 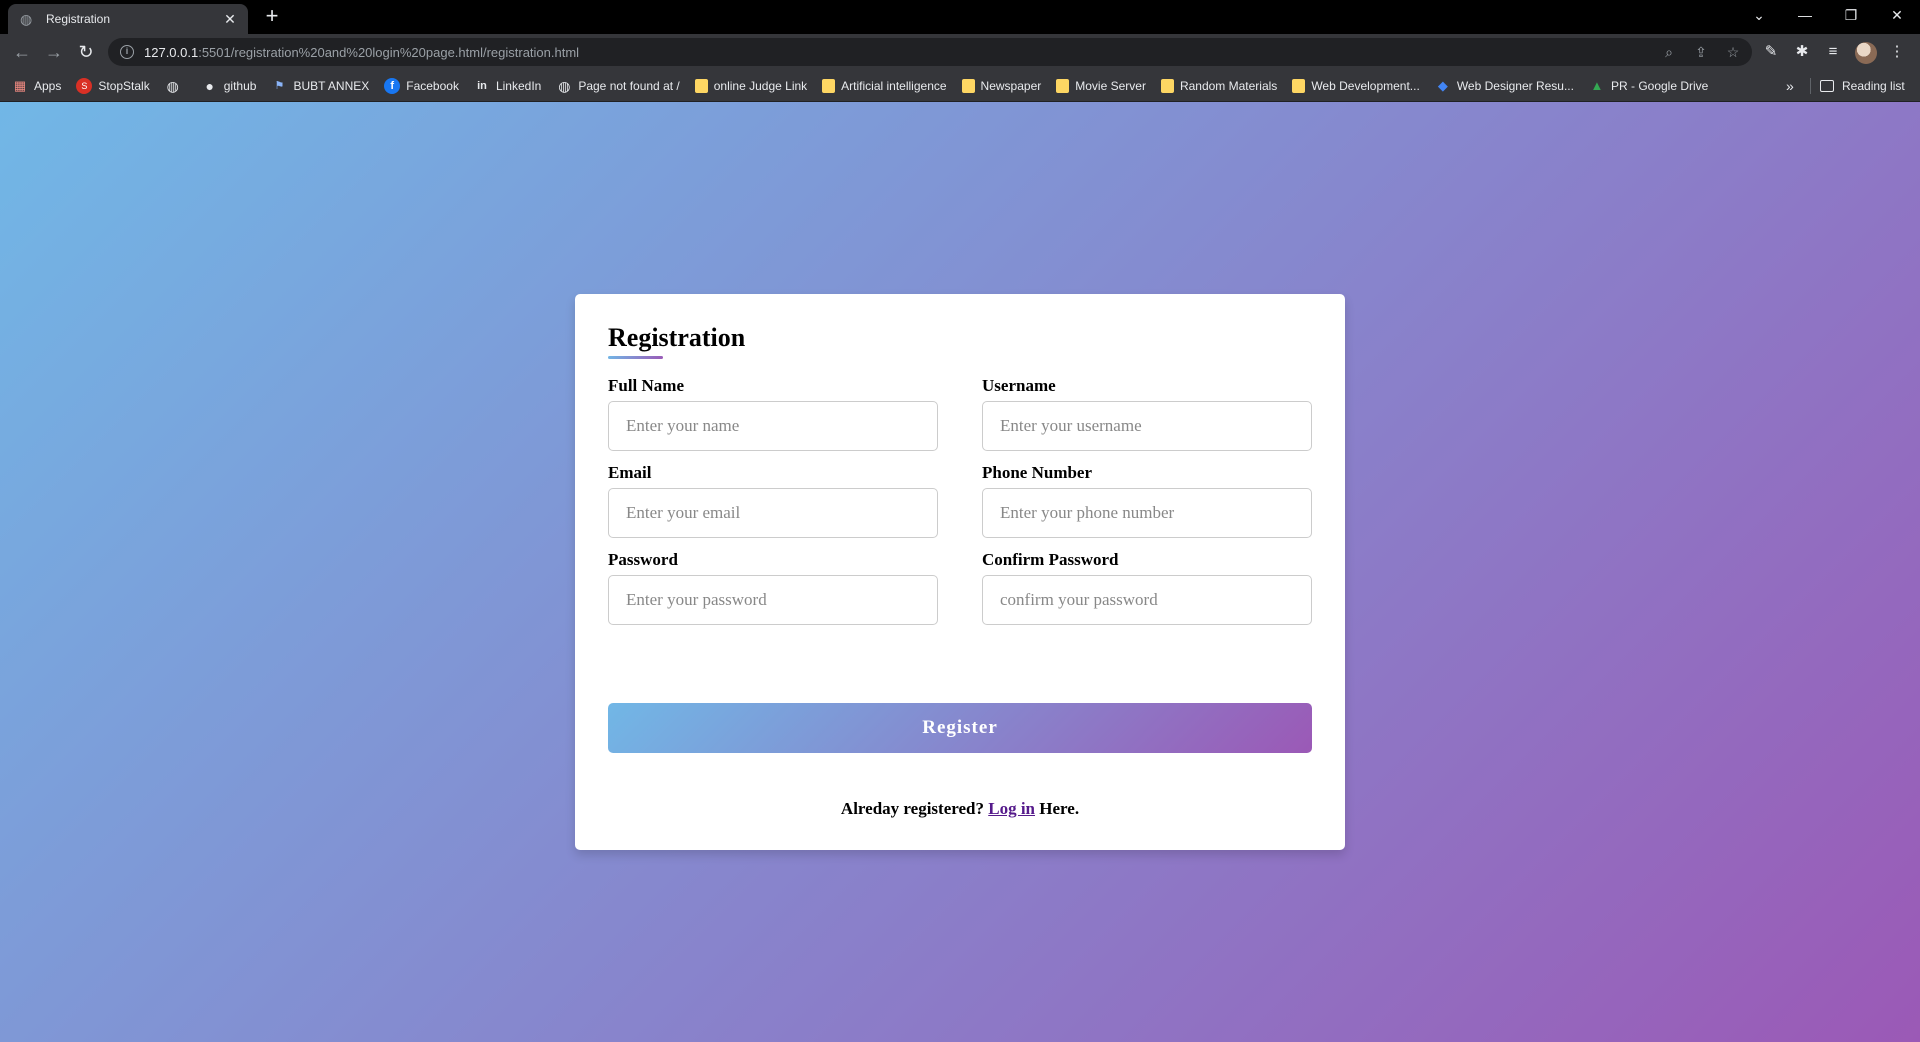 What do you see at coordinates (1442, 85) in the screenshot?
I see `web-designer-icon: ◆` at bounding box center [1442, 85].